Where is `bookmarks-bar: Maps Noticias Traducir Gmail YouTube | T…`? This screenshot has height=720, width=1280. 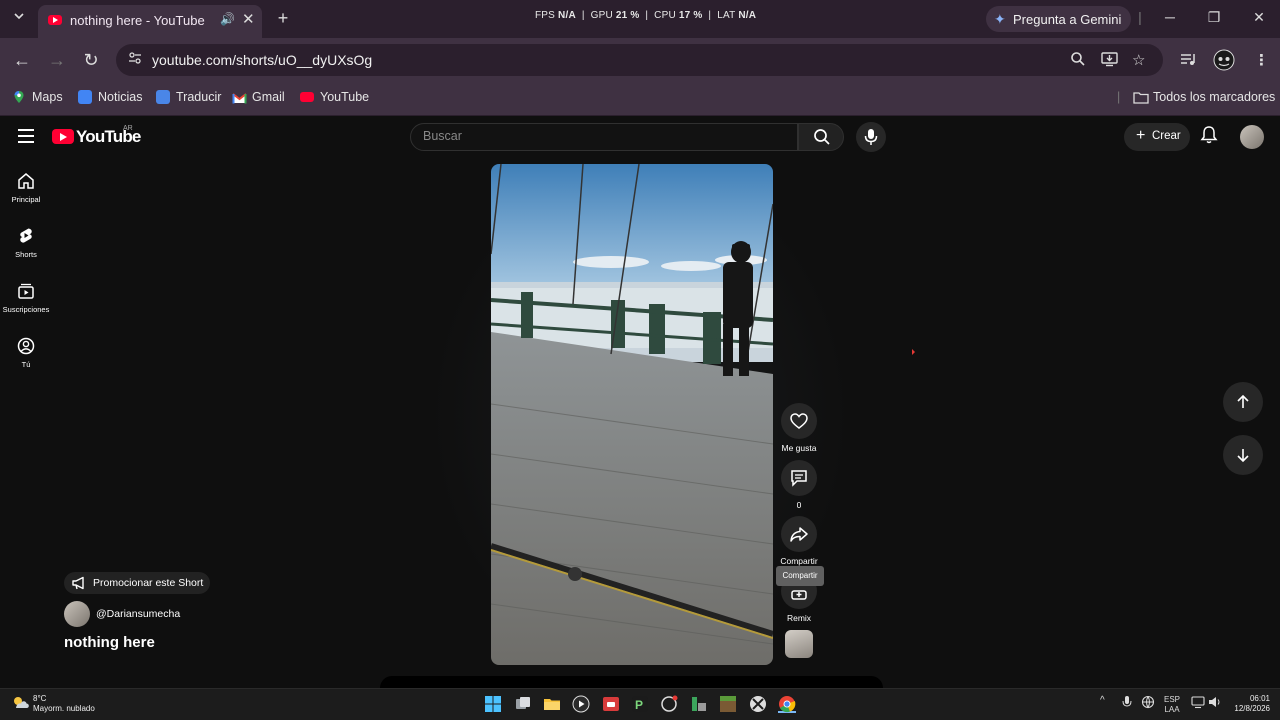
bookmarks-bar: Maps Noticias Traducir Gmail YouTube | T… is located at coordinates (640, 99).